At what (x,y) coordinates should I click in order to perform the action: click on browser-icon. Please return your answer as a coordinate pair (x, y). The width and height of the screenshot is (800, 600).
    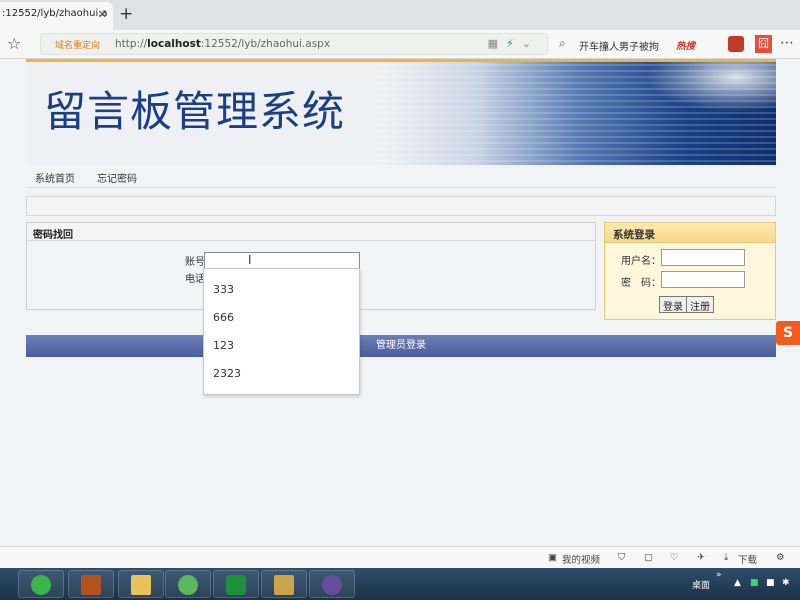
    Looking at the image, I should click on (41, 585).